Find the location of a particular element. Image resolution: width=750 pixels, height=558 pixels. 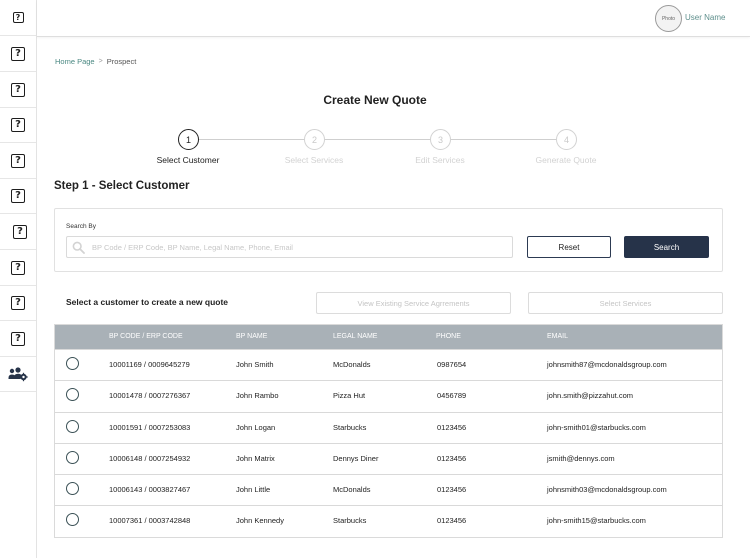

sidebar-item-8: ? is located at coordinates (18, 268).